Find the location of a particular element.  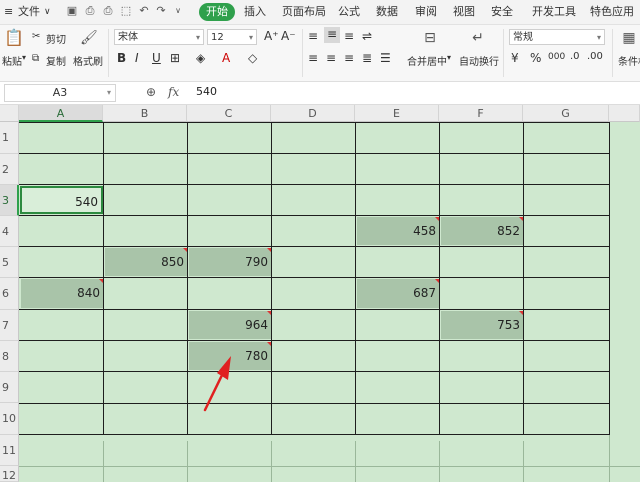

currency-icon: ¥ is located at coordinates (515, 58).